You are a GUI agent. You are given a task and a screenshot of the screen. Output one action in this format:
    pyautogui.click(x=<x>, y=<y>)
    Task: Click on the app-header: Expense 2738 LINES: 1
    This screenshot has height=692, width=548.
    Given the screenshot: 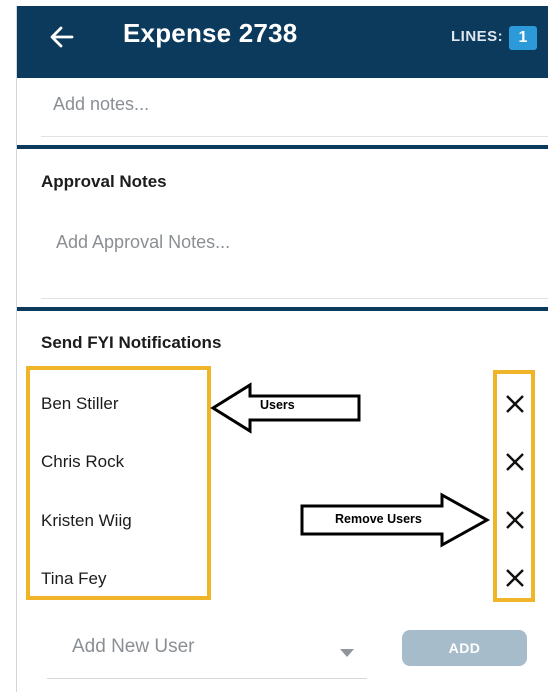 What is the action you would take?
    pyautogui.click(x=282, y=42)
    